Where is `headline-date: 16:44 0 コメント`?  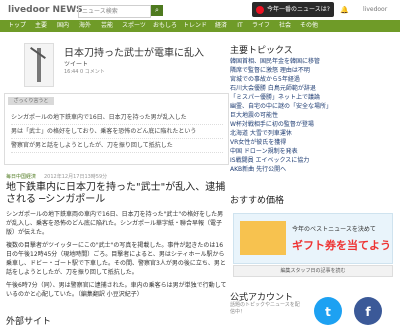 headline-date: 16:44 0 コメント is located at coordinates (84, 72).